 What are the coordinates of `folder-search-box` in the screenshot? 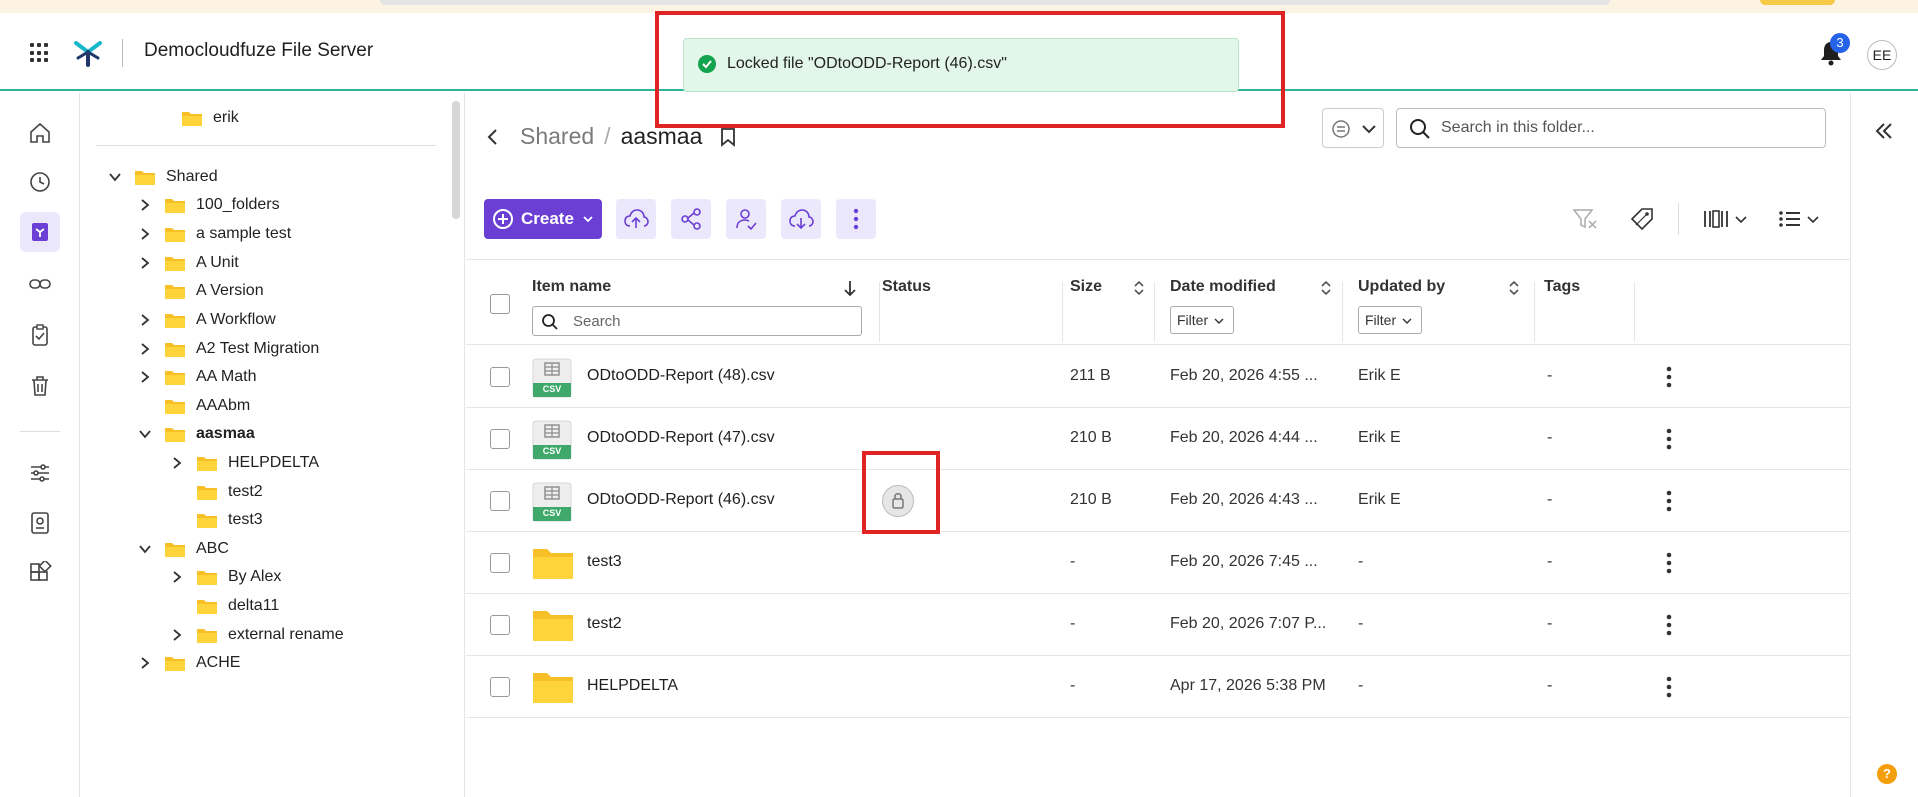 It's located at (1611, 128).